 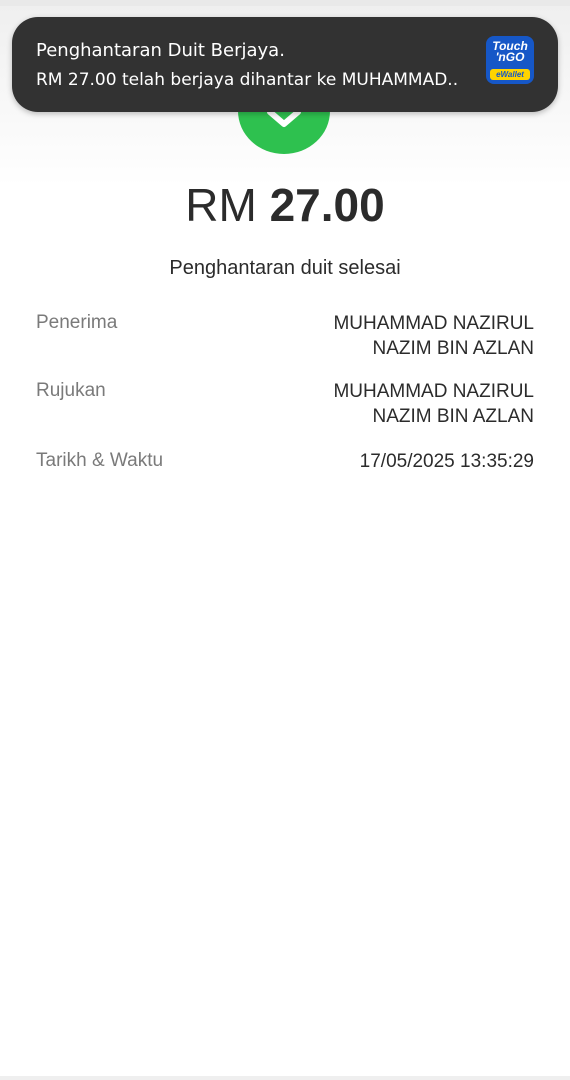 I want to click on app-logo-ewallet: eWallet, so click(x=510, y=74).